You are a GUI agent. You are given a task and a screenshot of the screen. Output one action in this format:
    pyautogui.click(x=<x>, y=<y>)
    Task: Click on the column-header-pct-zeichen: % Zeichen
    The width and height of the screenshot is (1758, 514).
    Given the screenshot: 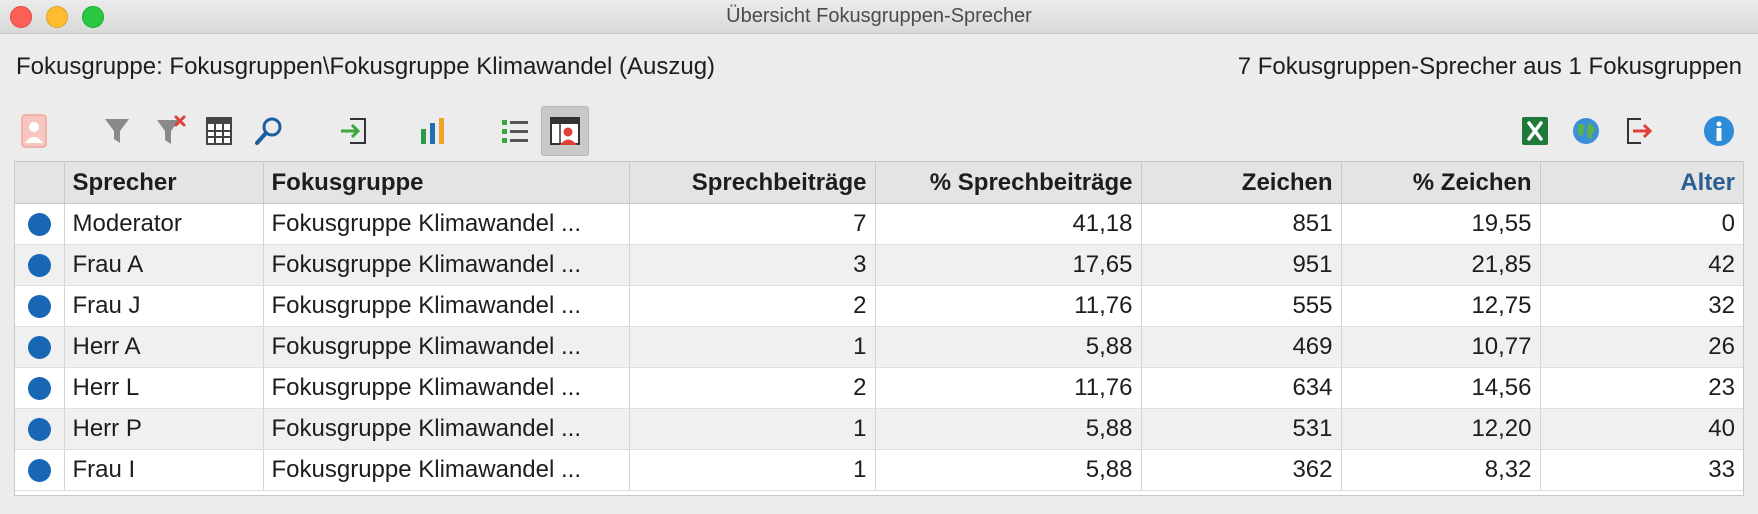 What is the action you would take?
    pyautogui.click(x=1441, y=183)
    